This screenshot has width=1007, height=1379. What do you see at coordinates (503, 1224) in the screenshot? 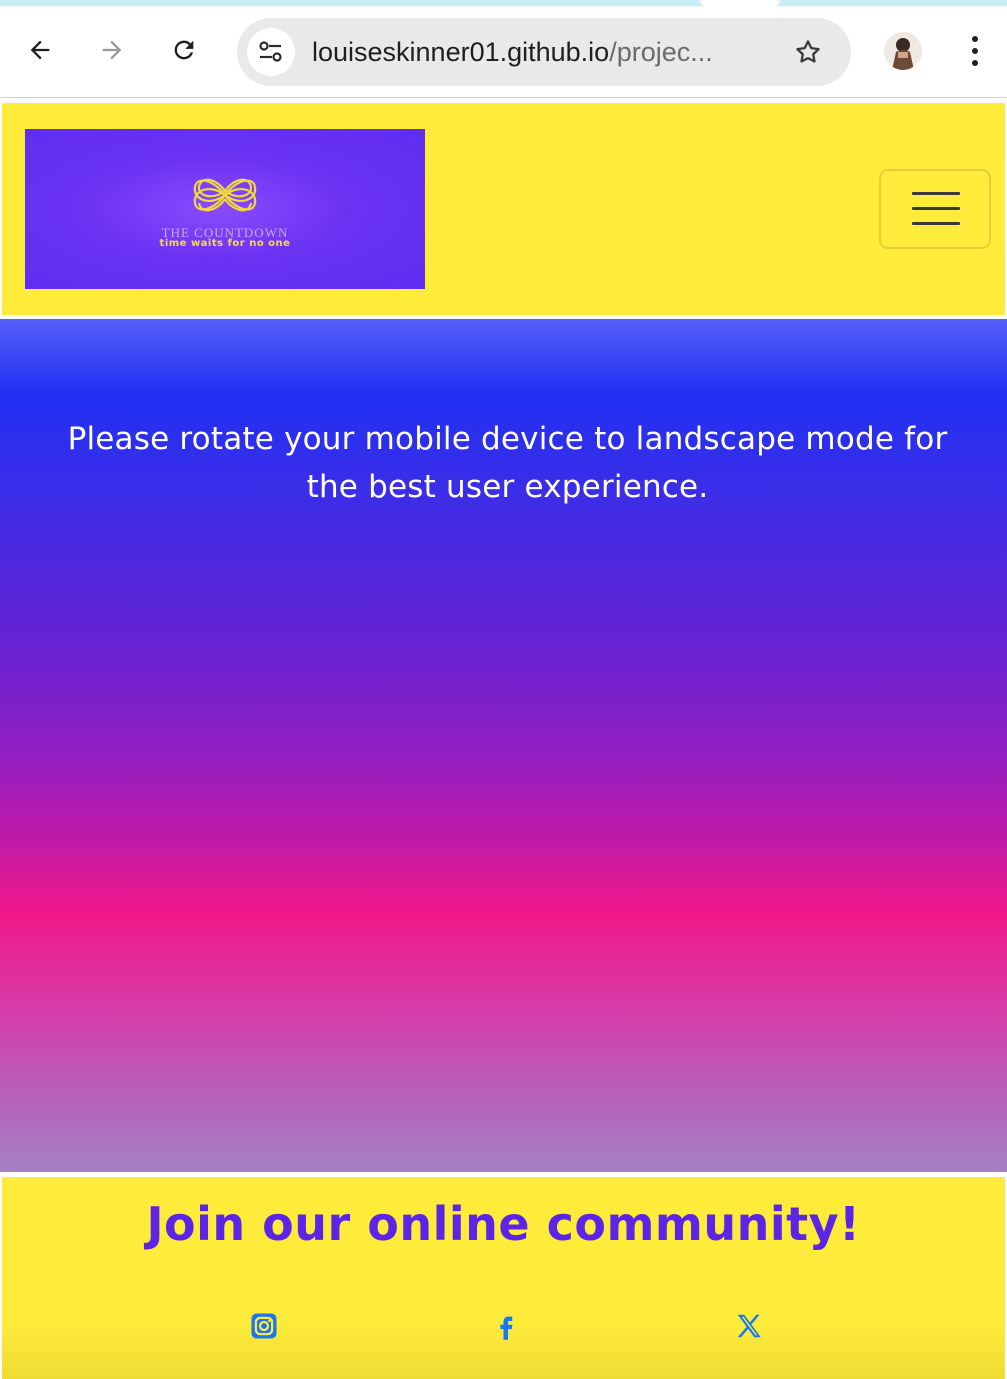
I see `footer-title: Join our online community!` at bounding box center [503, 1224].